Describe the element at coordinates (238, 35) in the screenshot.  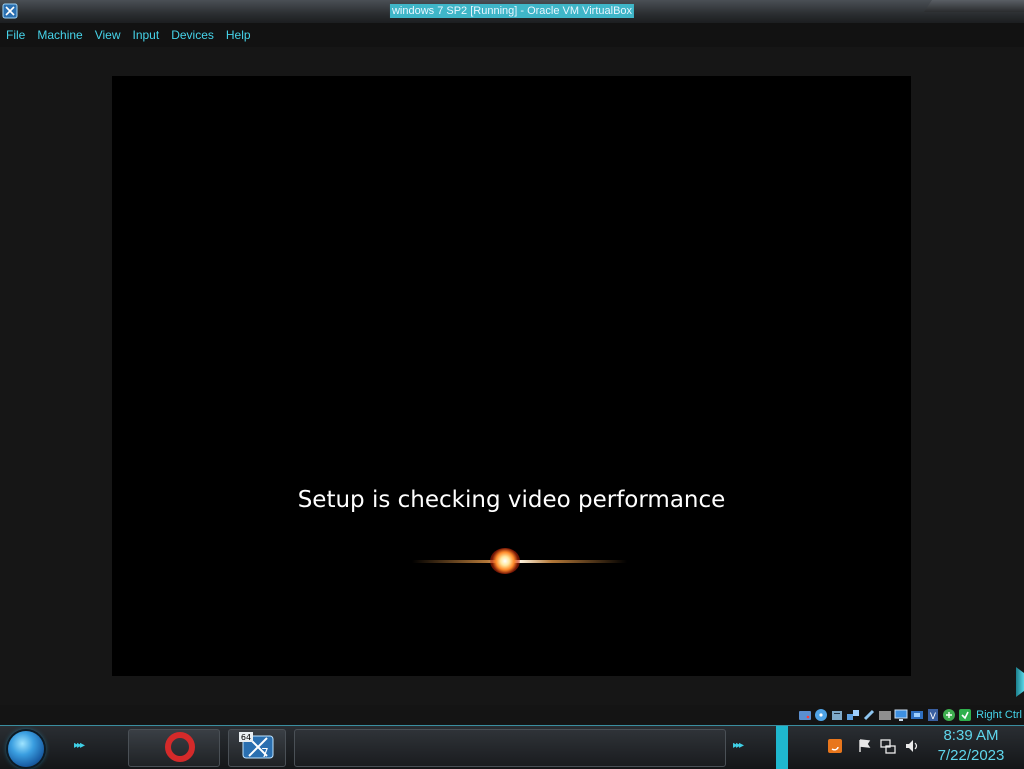
I see `menu-help: Help` at that location.